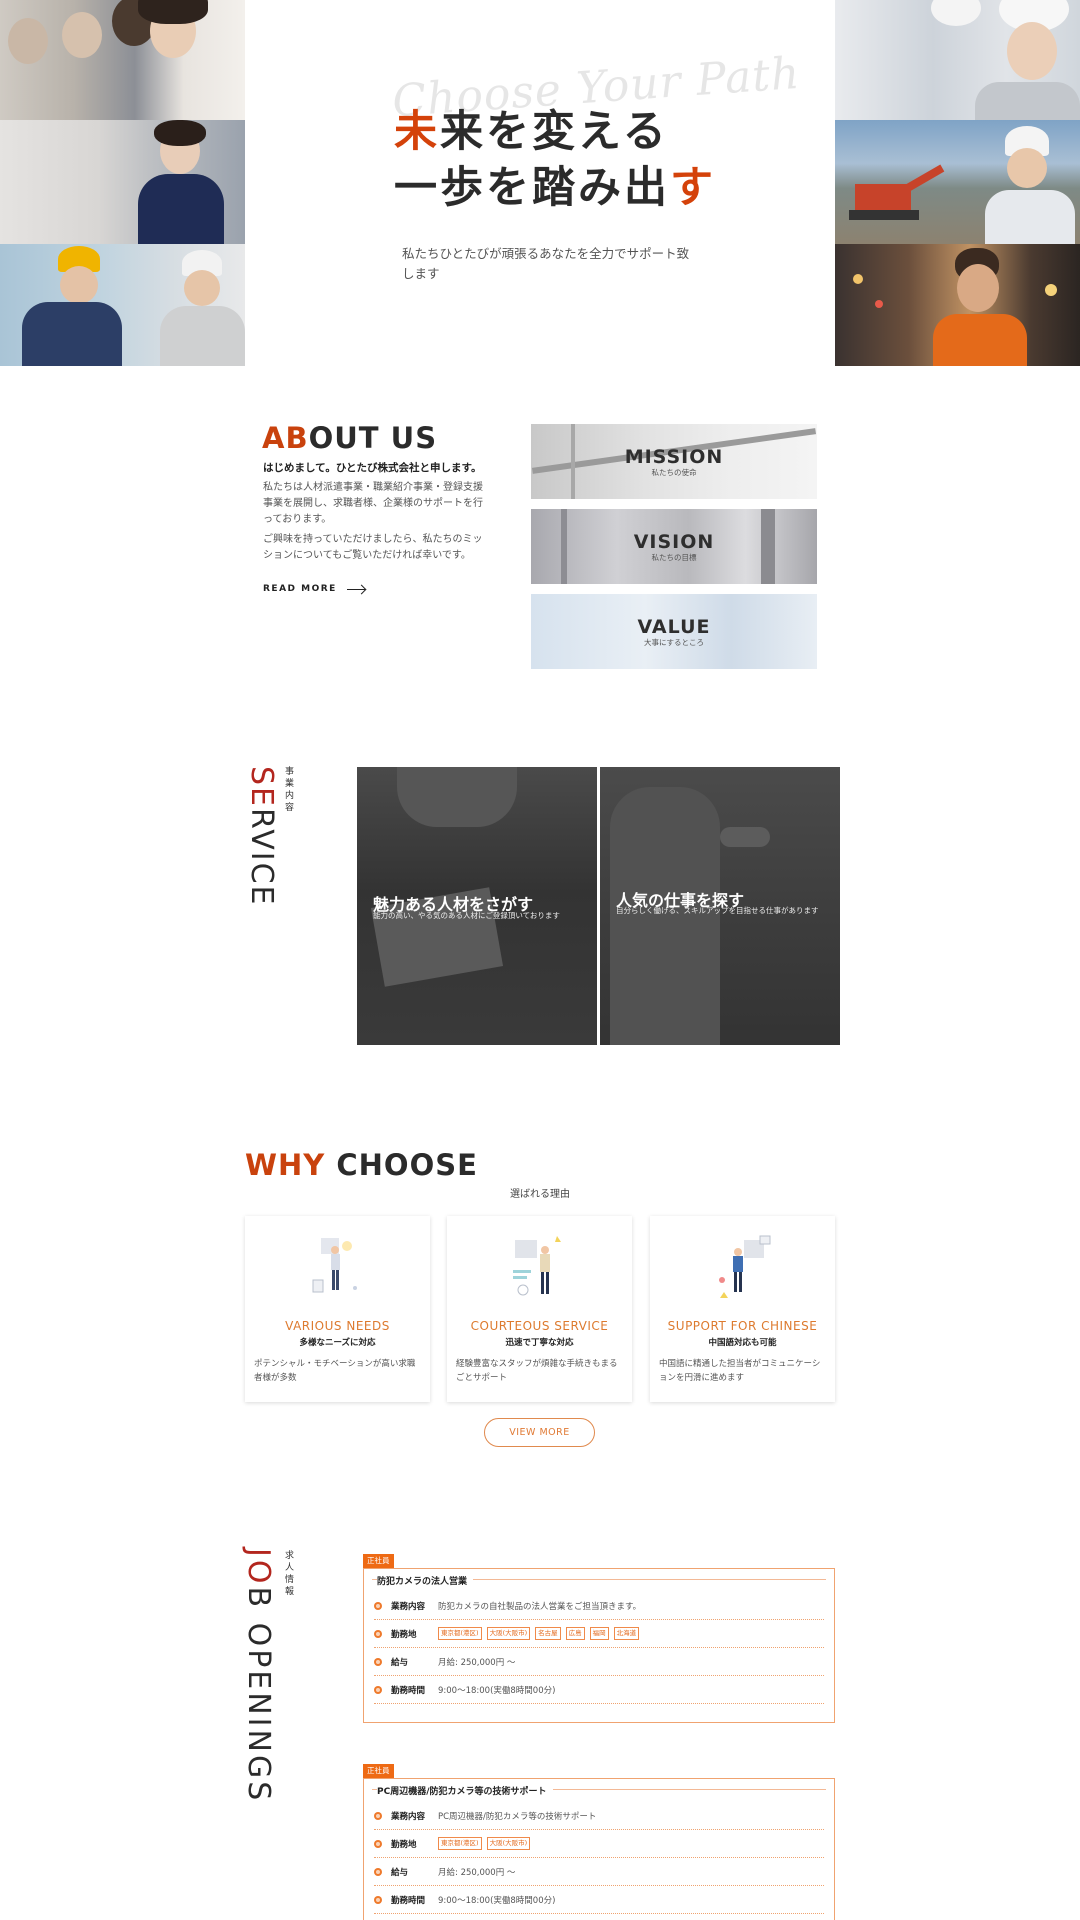 Image resolution: width=1080 pixels, height=1920 pixels. I want to click on about-title: ABOUT US, so click(349, 438).